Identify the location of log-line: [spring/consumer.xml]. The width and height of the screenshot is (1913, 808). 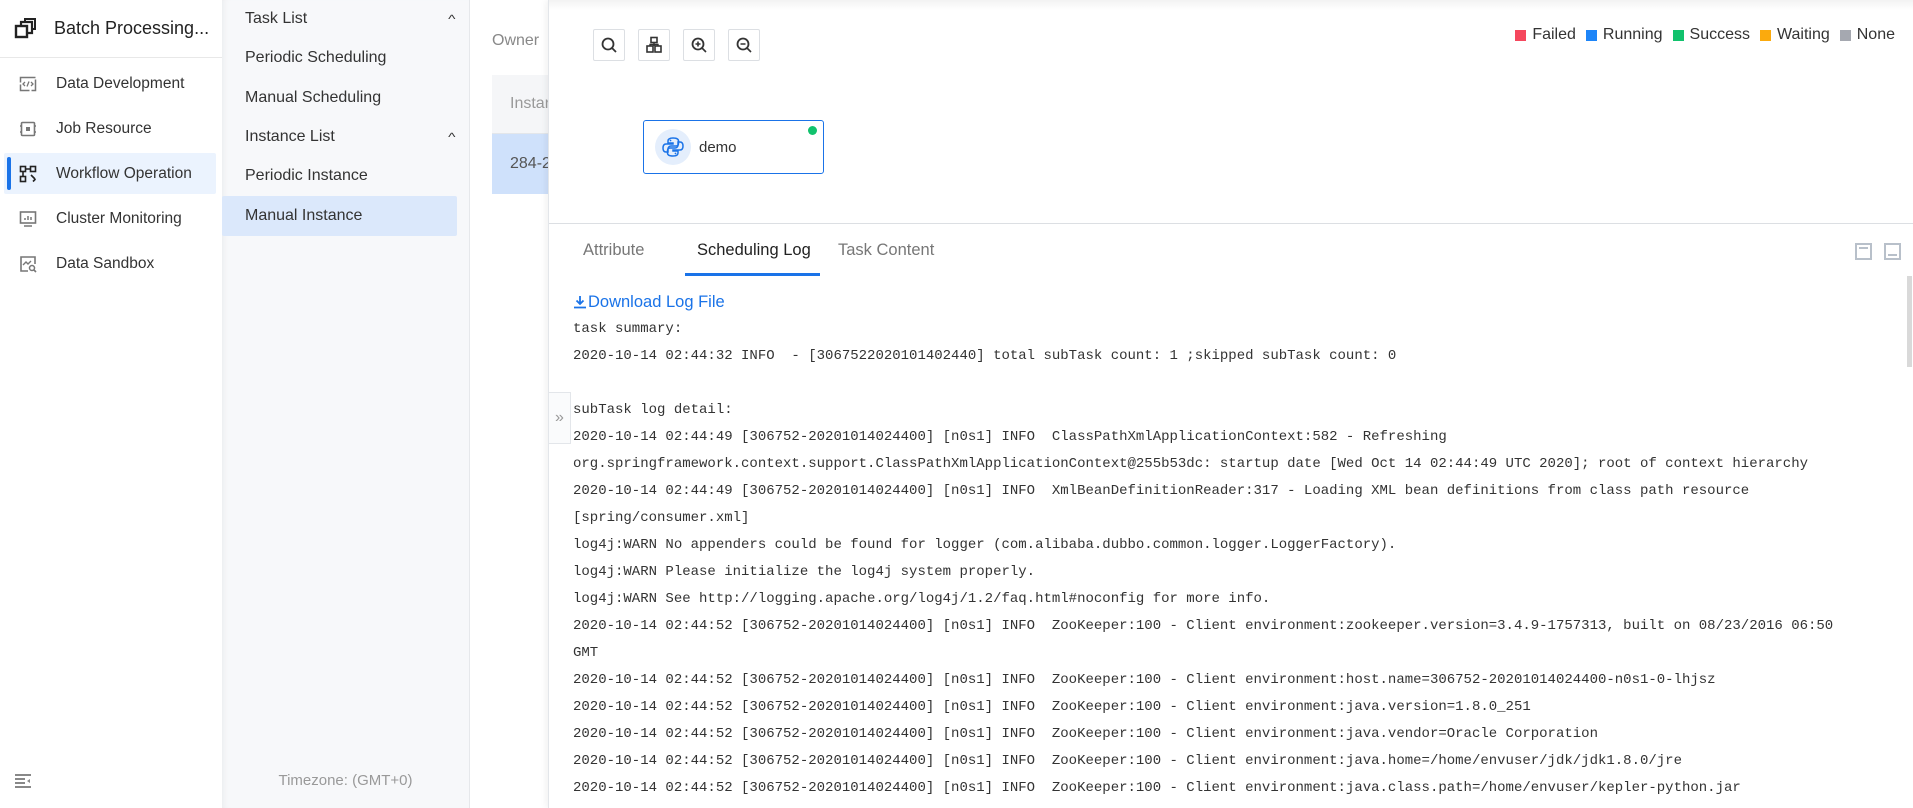
(661, 518).